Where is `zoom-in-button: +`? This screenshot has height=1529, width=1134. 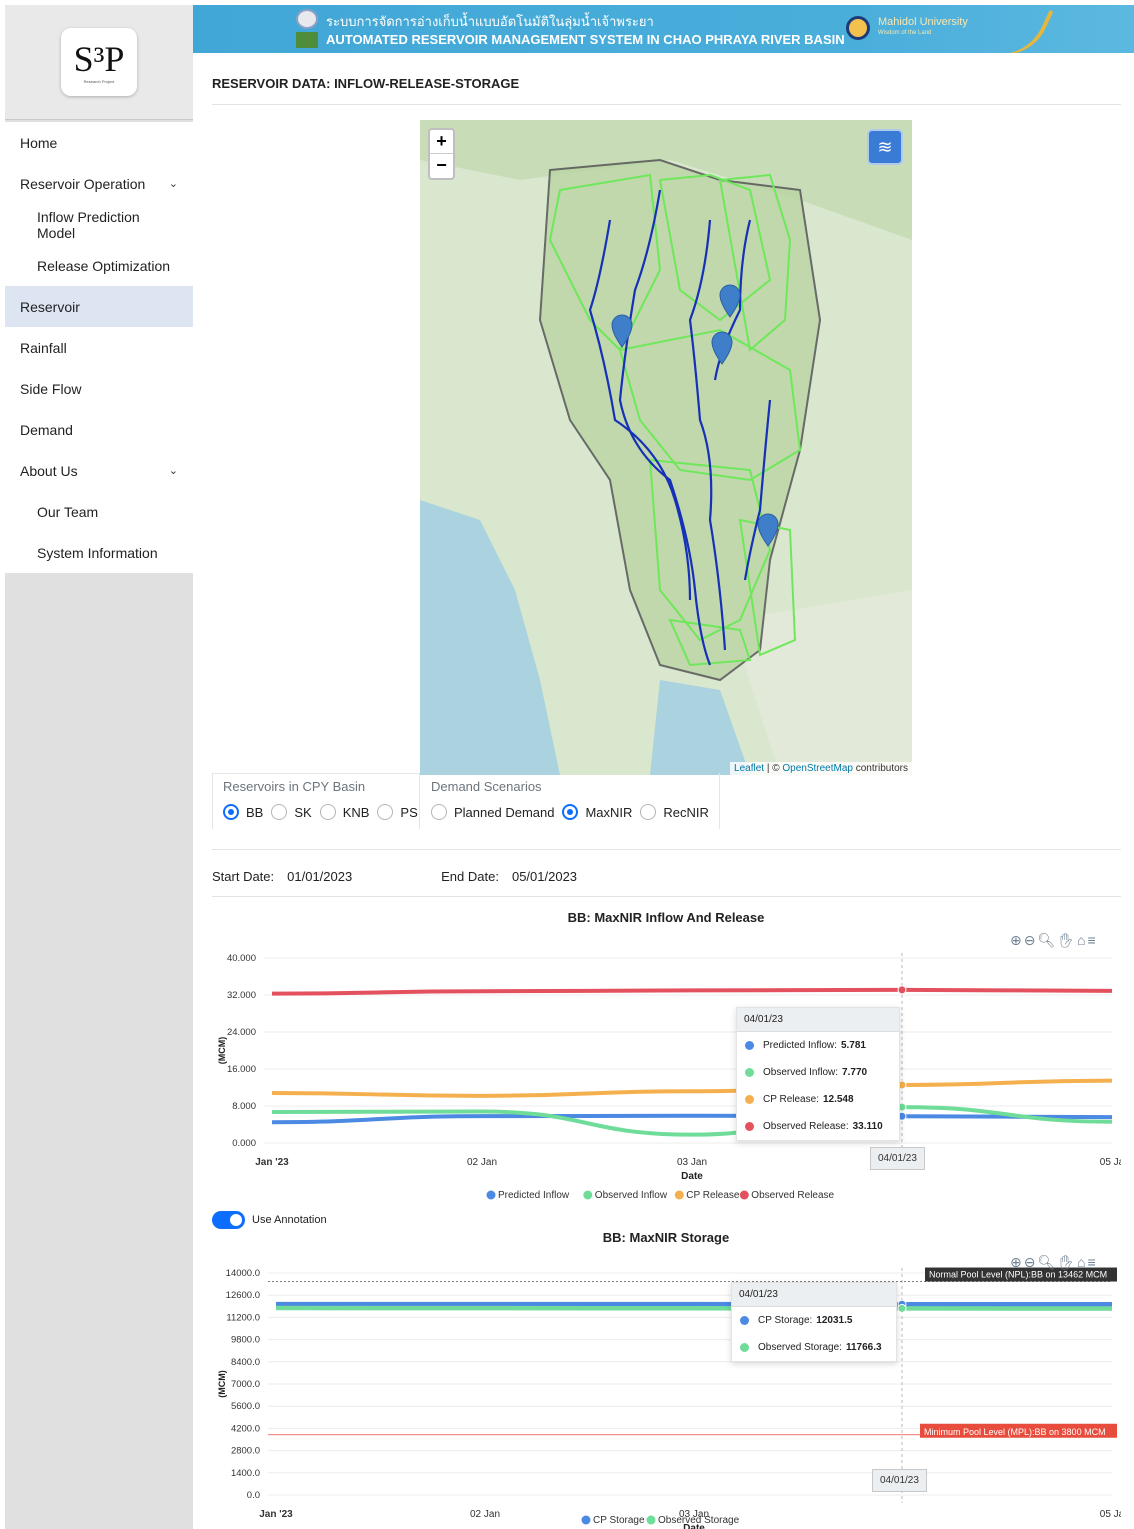
zoom-in-button: + is located at coordinates (441, 142).